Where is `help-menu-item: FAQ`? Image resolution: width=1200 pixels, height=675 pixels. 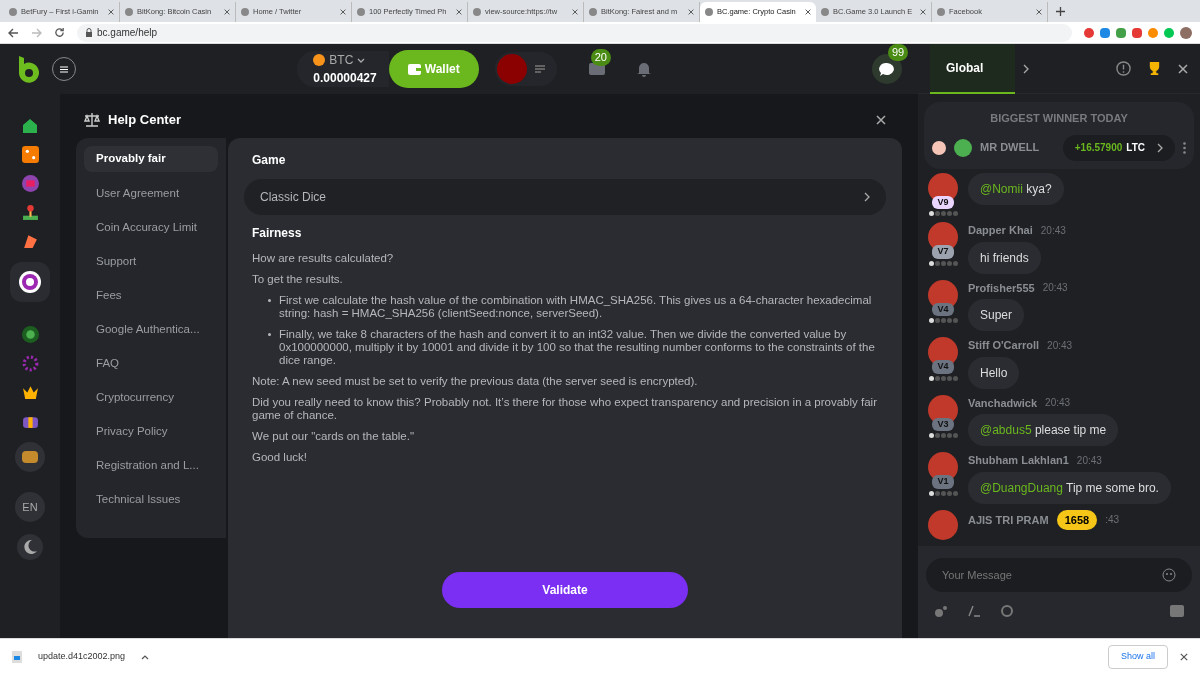 help-menu-item: FAQ is located at coordinates (151, 364).